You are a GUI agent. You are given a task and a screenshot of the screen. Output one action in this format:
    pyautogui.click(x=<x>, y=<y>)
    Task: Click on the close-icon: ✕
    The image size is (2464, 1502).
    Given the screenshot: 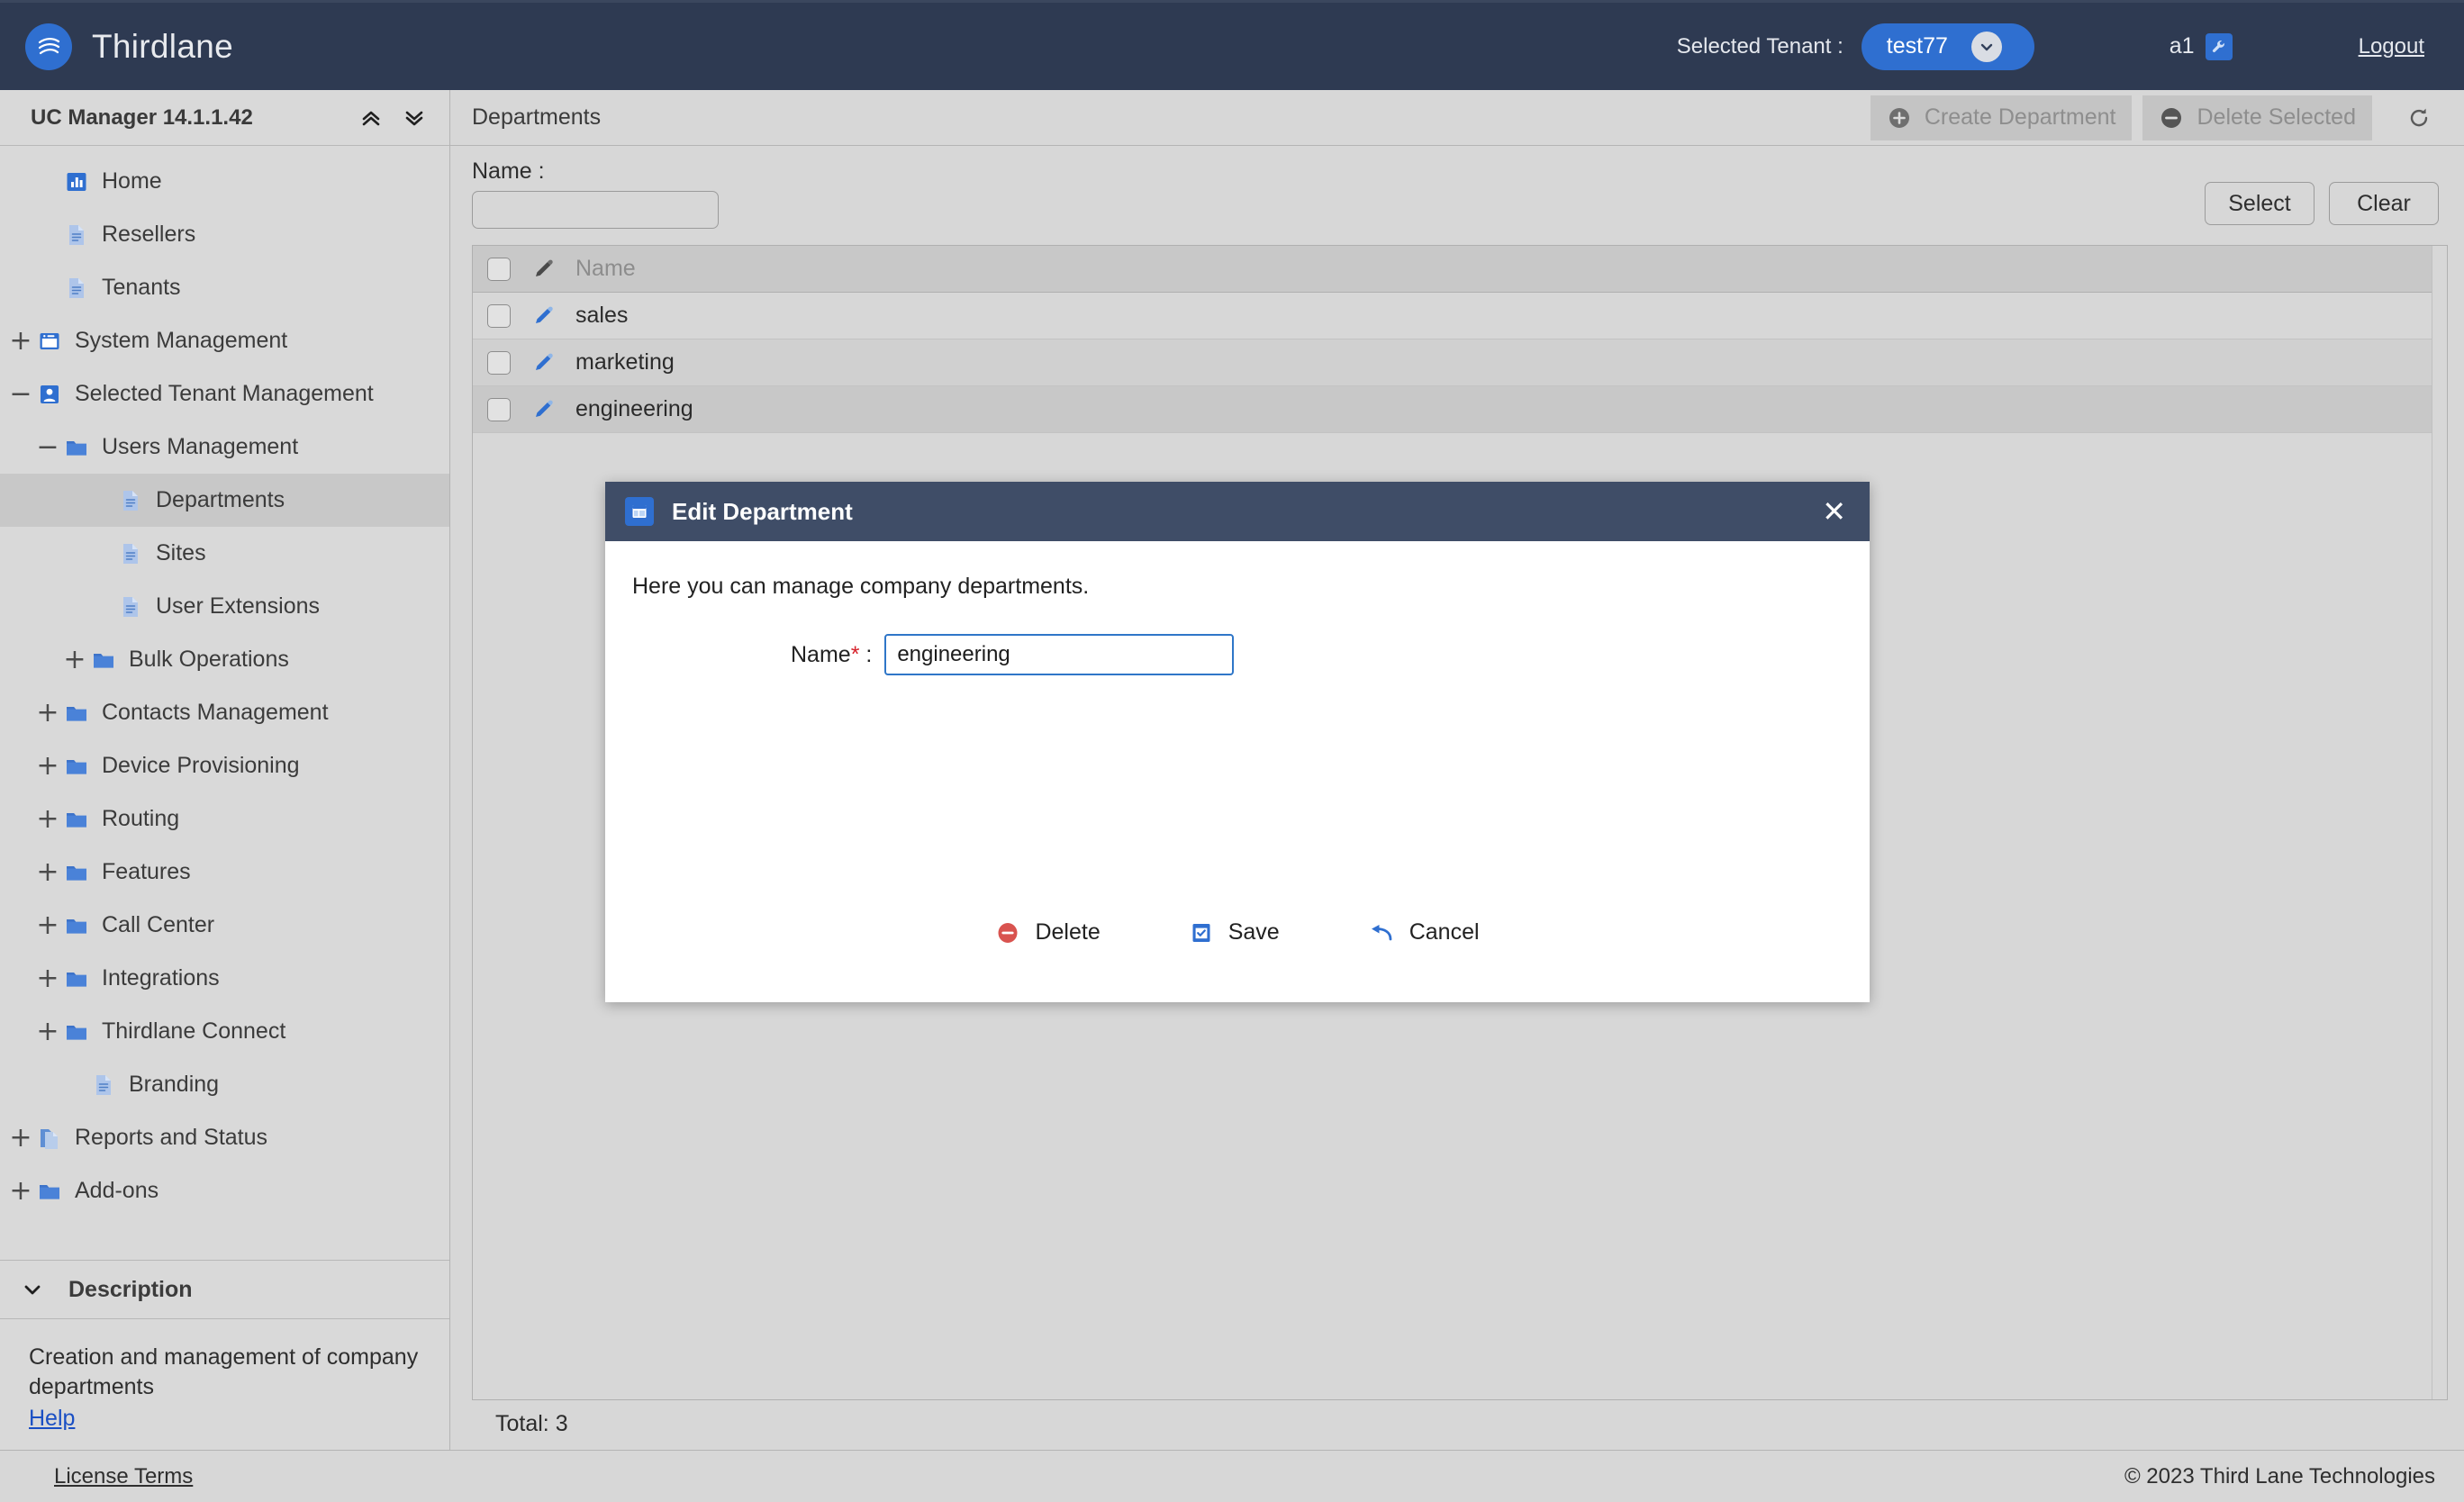 What is the action you would take?
    pyautogui.click(x=1834, y=512)
    